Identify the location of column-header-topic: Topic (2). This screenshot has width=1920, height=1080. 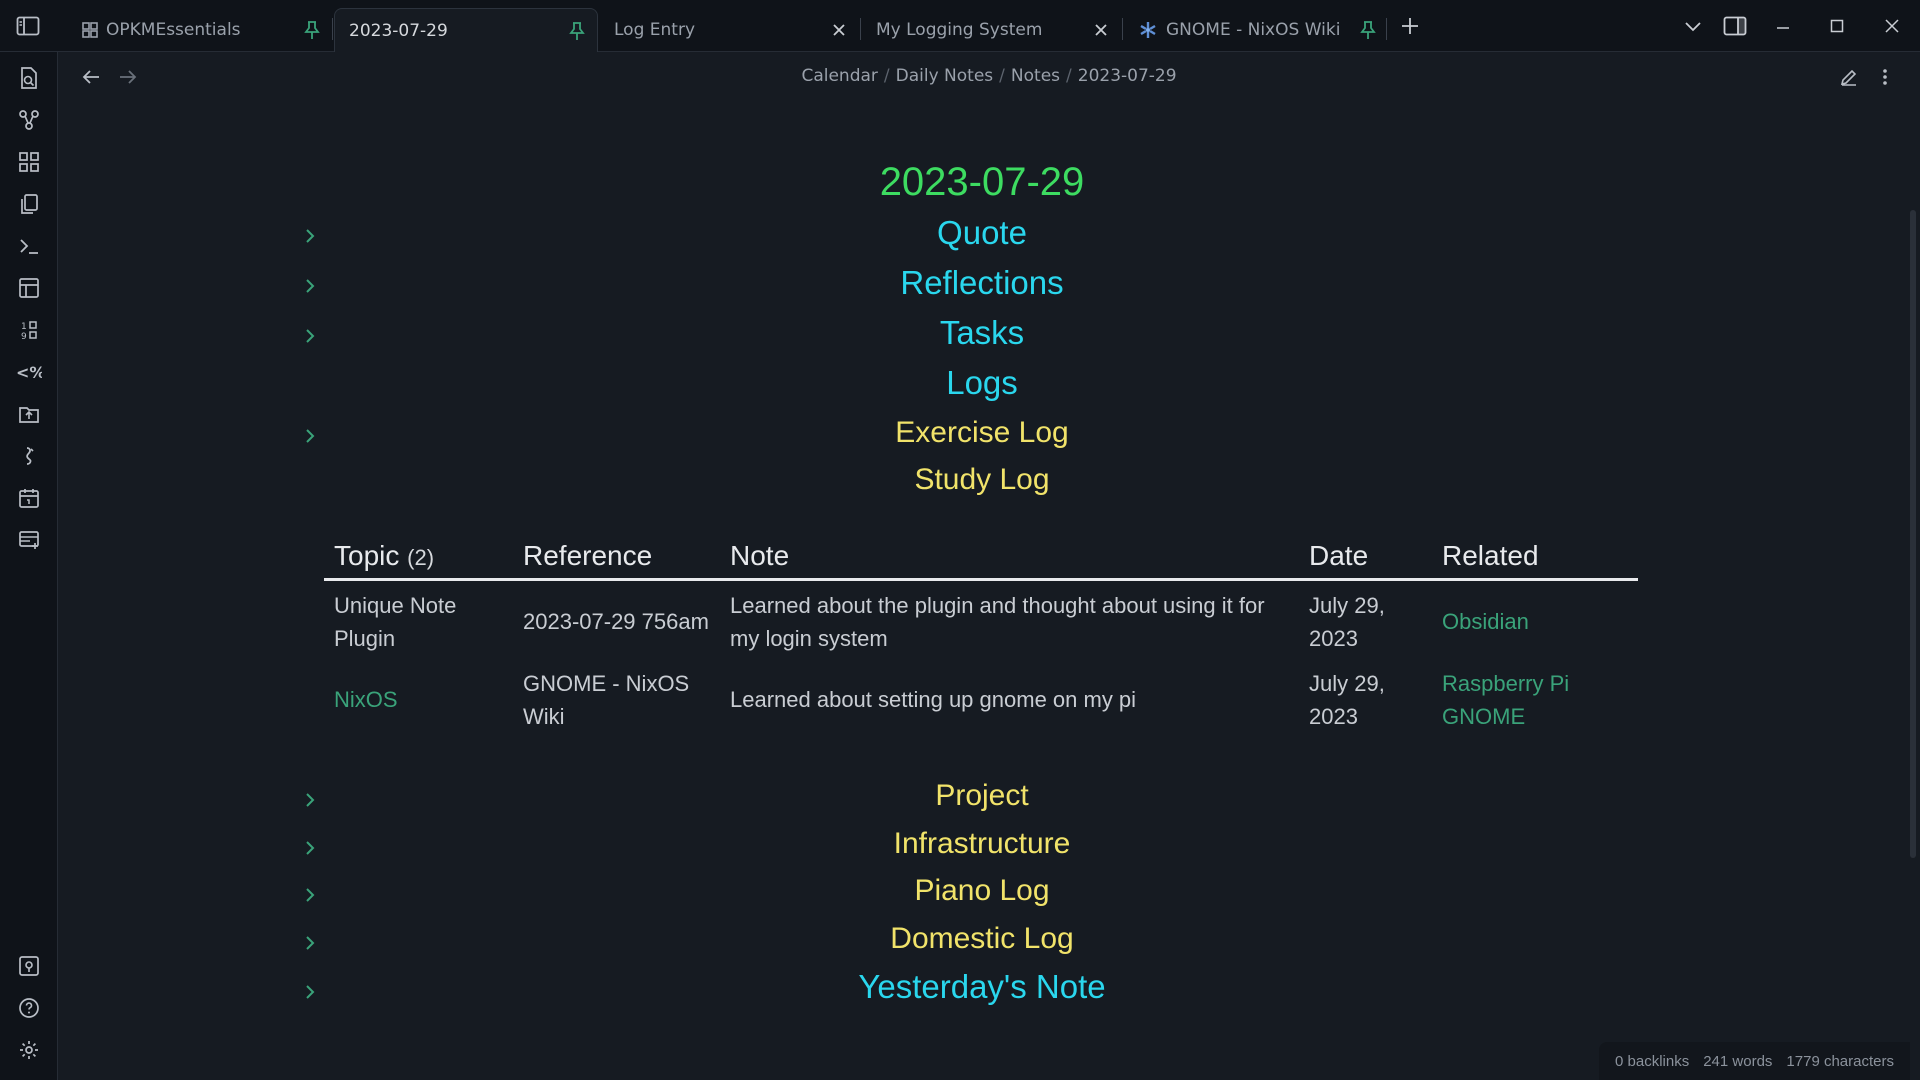
(418, 555).